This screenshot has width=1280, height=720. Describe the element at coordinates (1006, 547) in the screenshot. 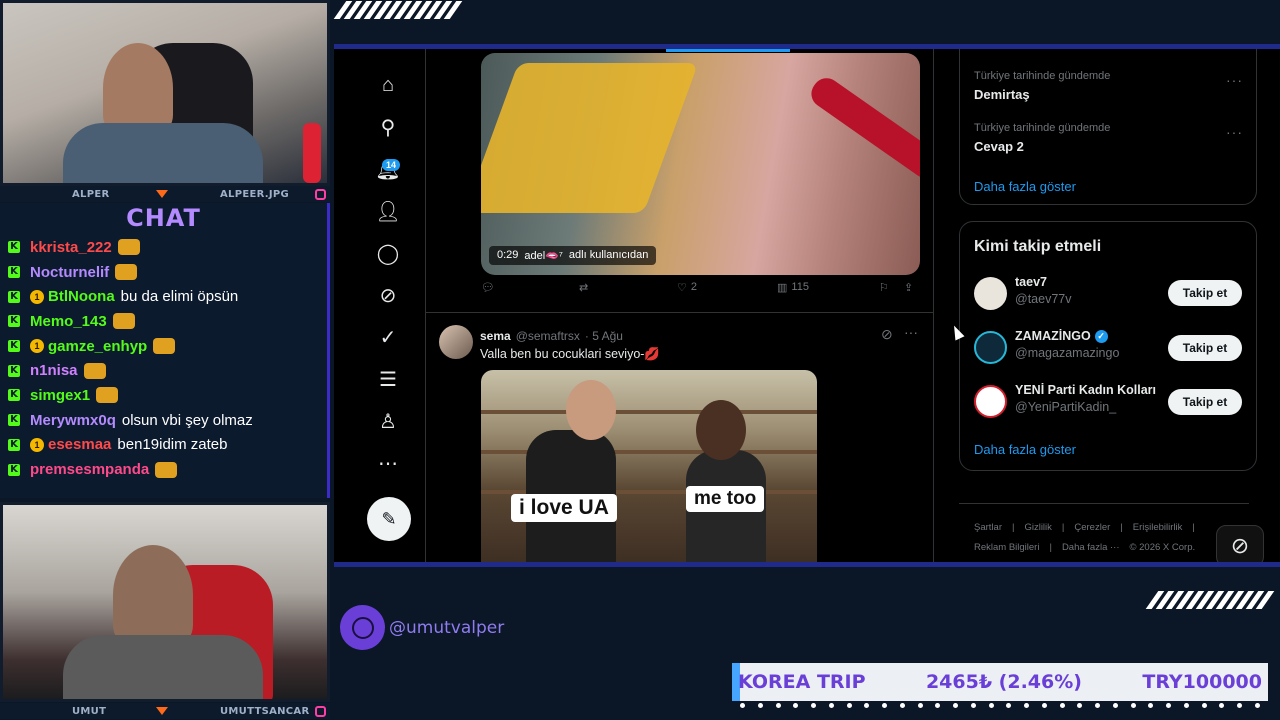

I see `footer-link: Reklam Bilgileri` at that location.